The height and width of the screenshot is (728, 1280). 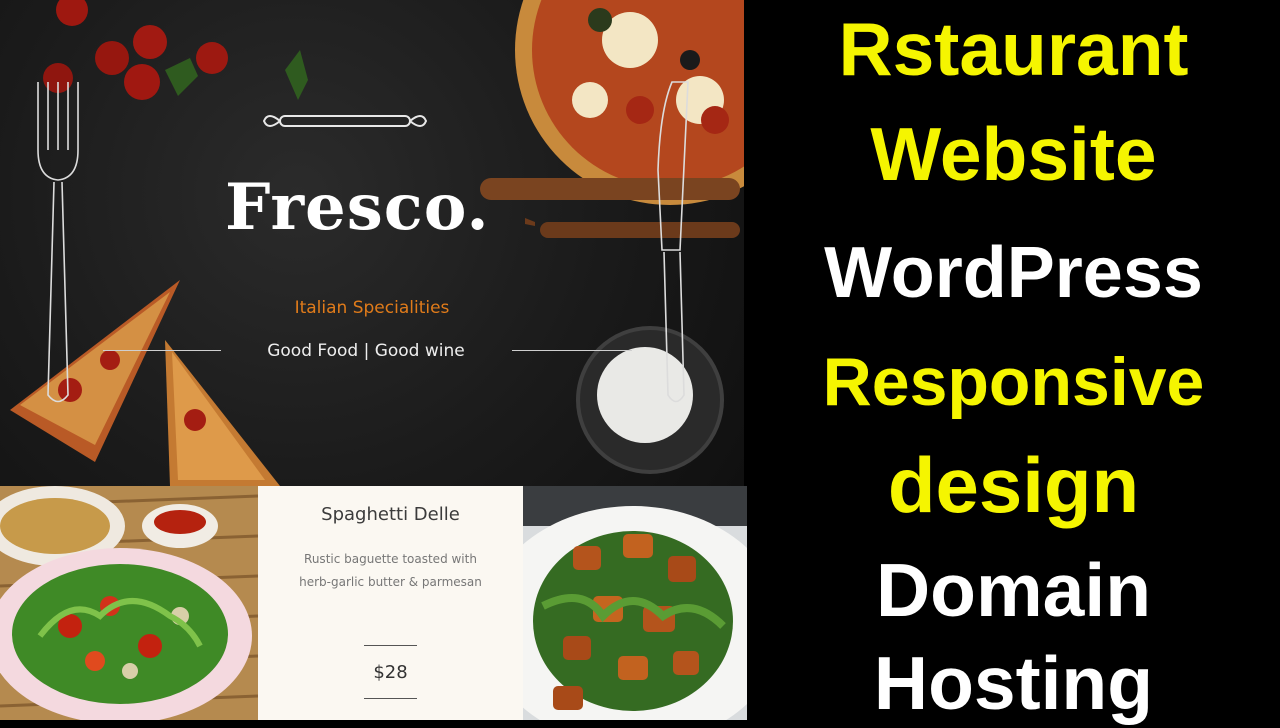 What do you see at coordinates (610, 208) in the screenshot?
I see `wooden-utensils-image` at bounding box center [610, 208].